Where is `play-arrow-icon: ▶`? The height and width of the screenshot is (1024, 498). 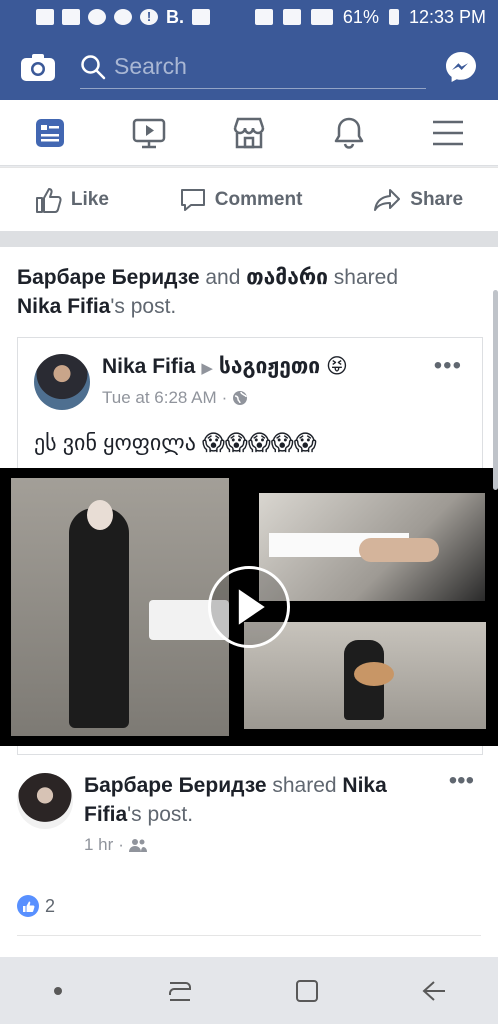 play-arrow-icon: ▶ is located at coordinates (207, 368).